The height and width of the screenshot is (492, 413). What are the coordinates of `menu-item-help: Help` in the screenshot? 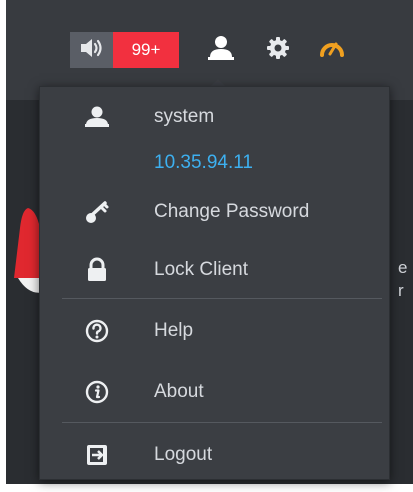 It's located at (215, 331).